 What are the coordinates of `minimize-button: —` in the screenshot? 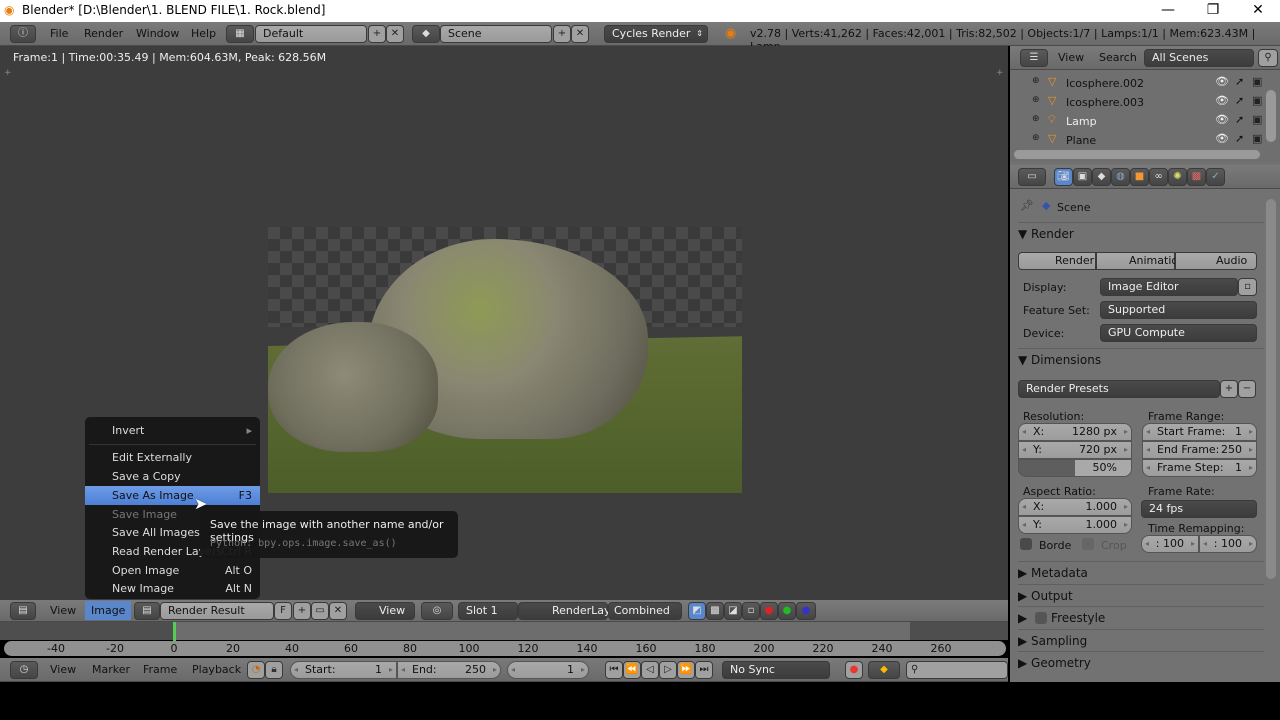 It's located at (1168, 11).